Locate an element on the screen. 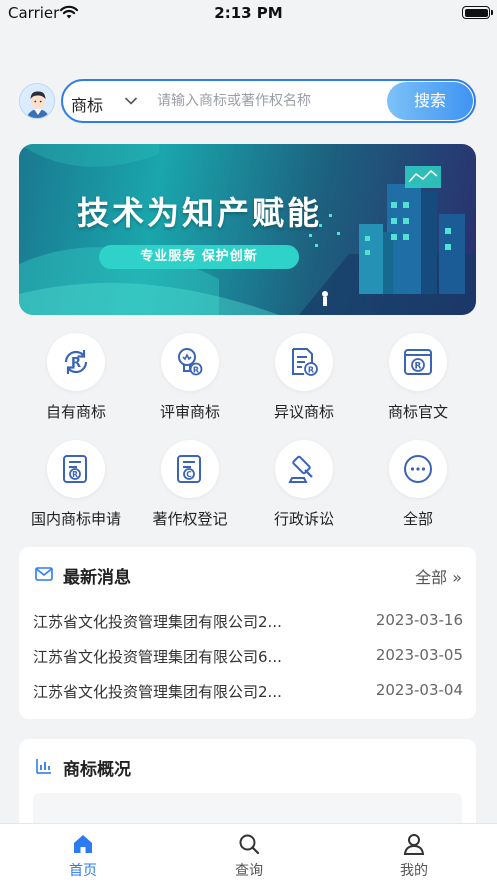 This screenshot has width=497, height=883. service-administrative-litigation: 行政诉讼 is located at coordinates (304, 488).